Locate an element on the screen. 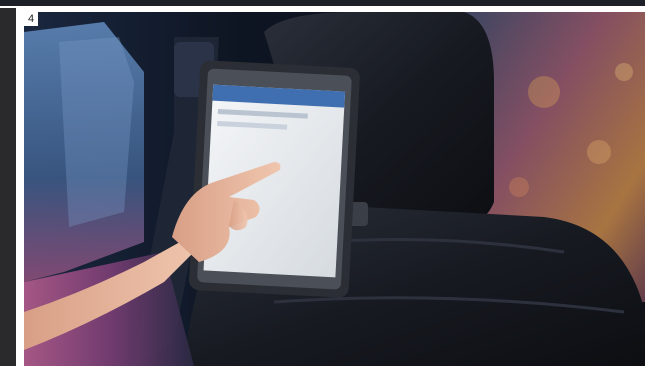 The width and height of the screenshot is (645, 366). top-strip is located at coordinates (322, 3).